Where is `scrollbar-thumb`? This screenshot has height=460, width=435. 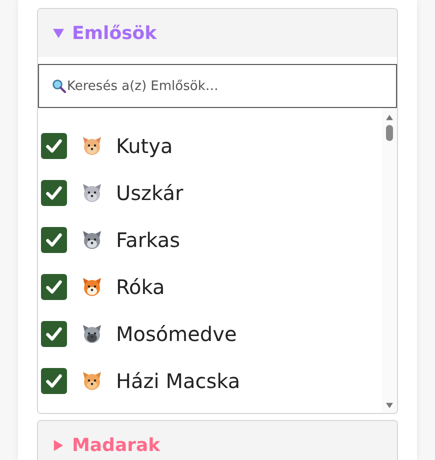
scrollbar-thumb is located at coordinates (389, 133).